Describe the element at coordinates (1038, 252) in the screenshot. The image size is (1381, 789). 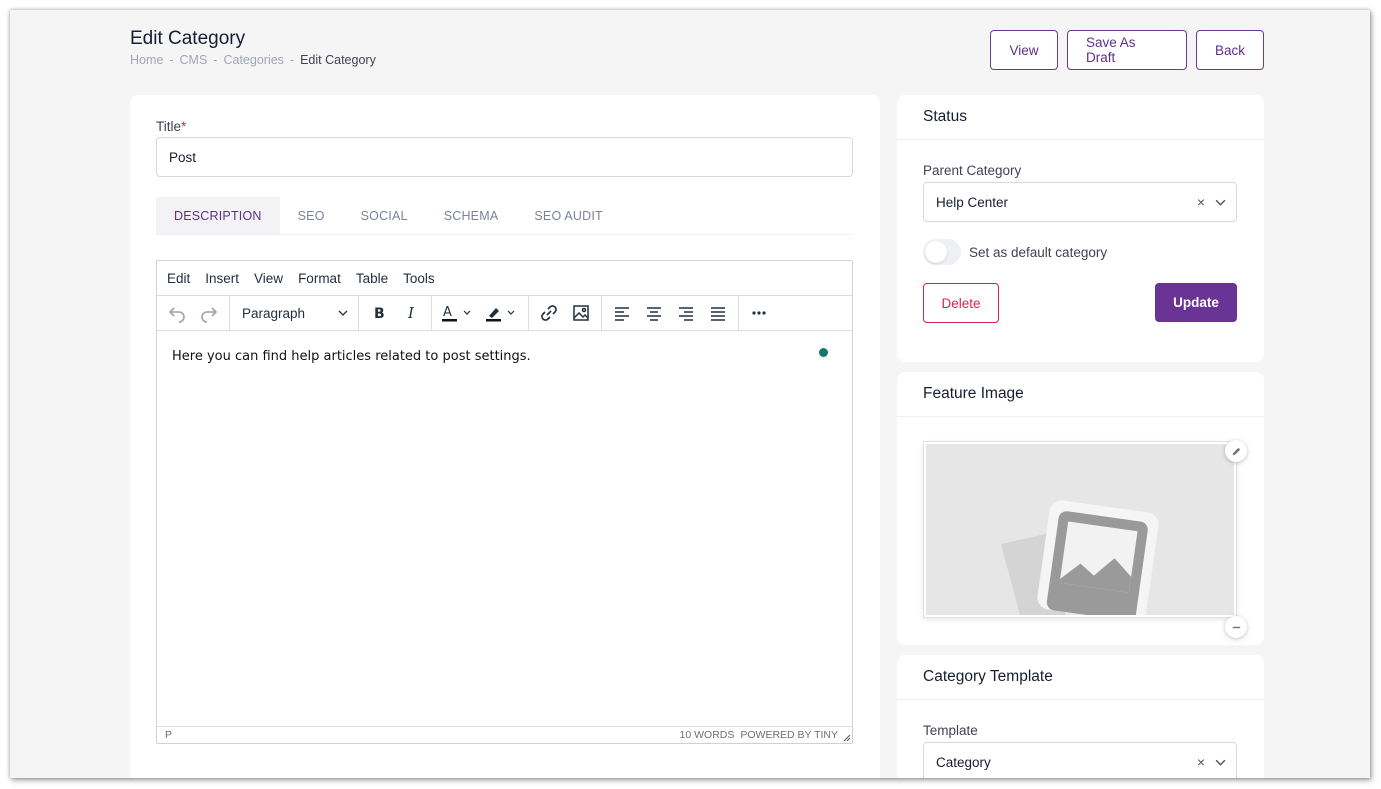
I see `default-category-label: Set as default category` at that location.